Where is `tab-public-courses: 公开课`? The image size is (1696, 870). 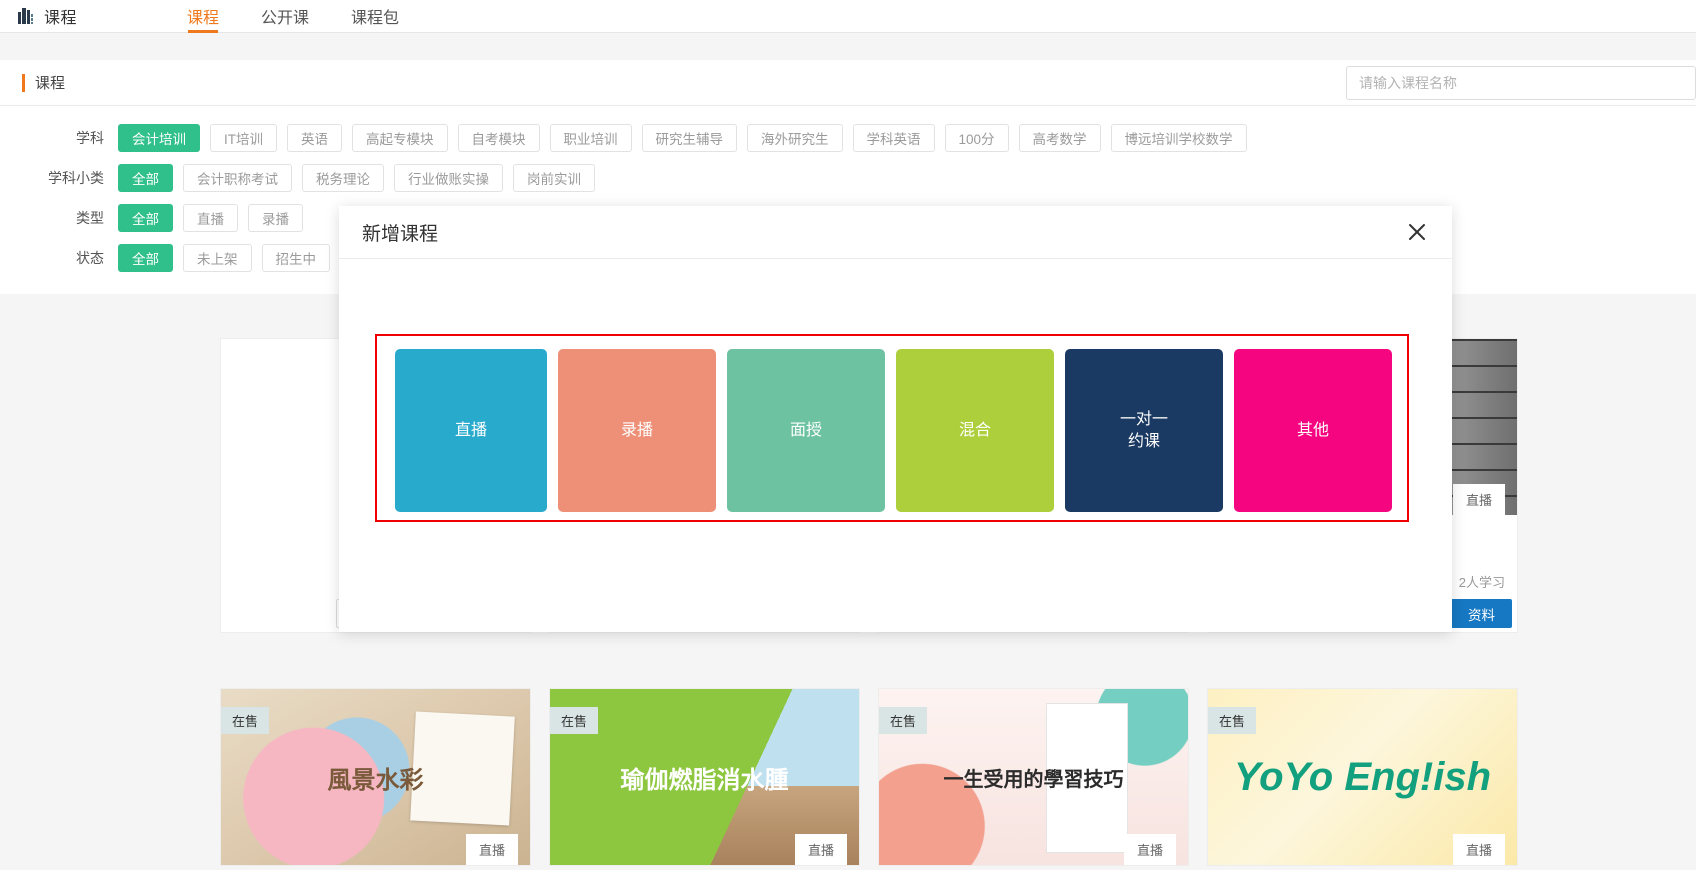 tab-public-courses: 公开课 is located at coordinates (285, 16).